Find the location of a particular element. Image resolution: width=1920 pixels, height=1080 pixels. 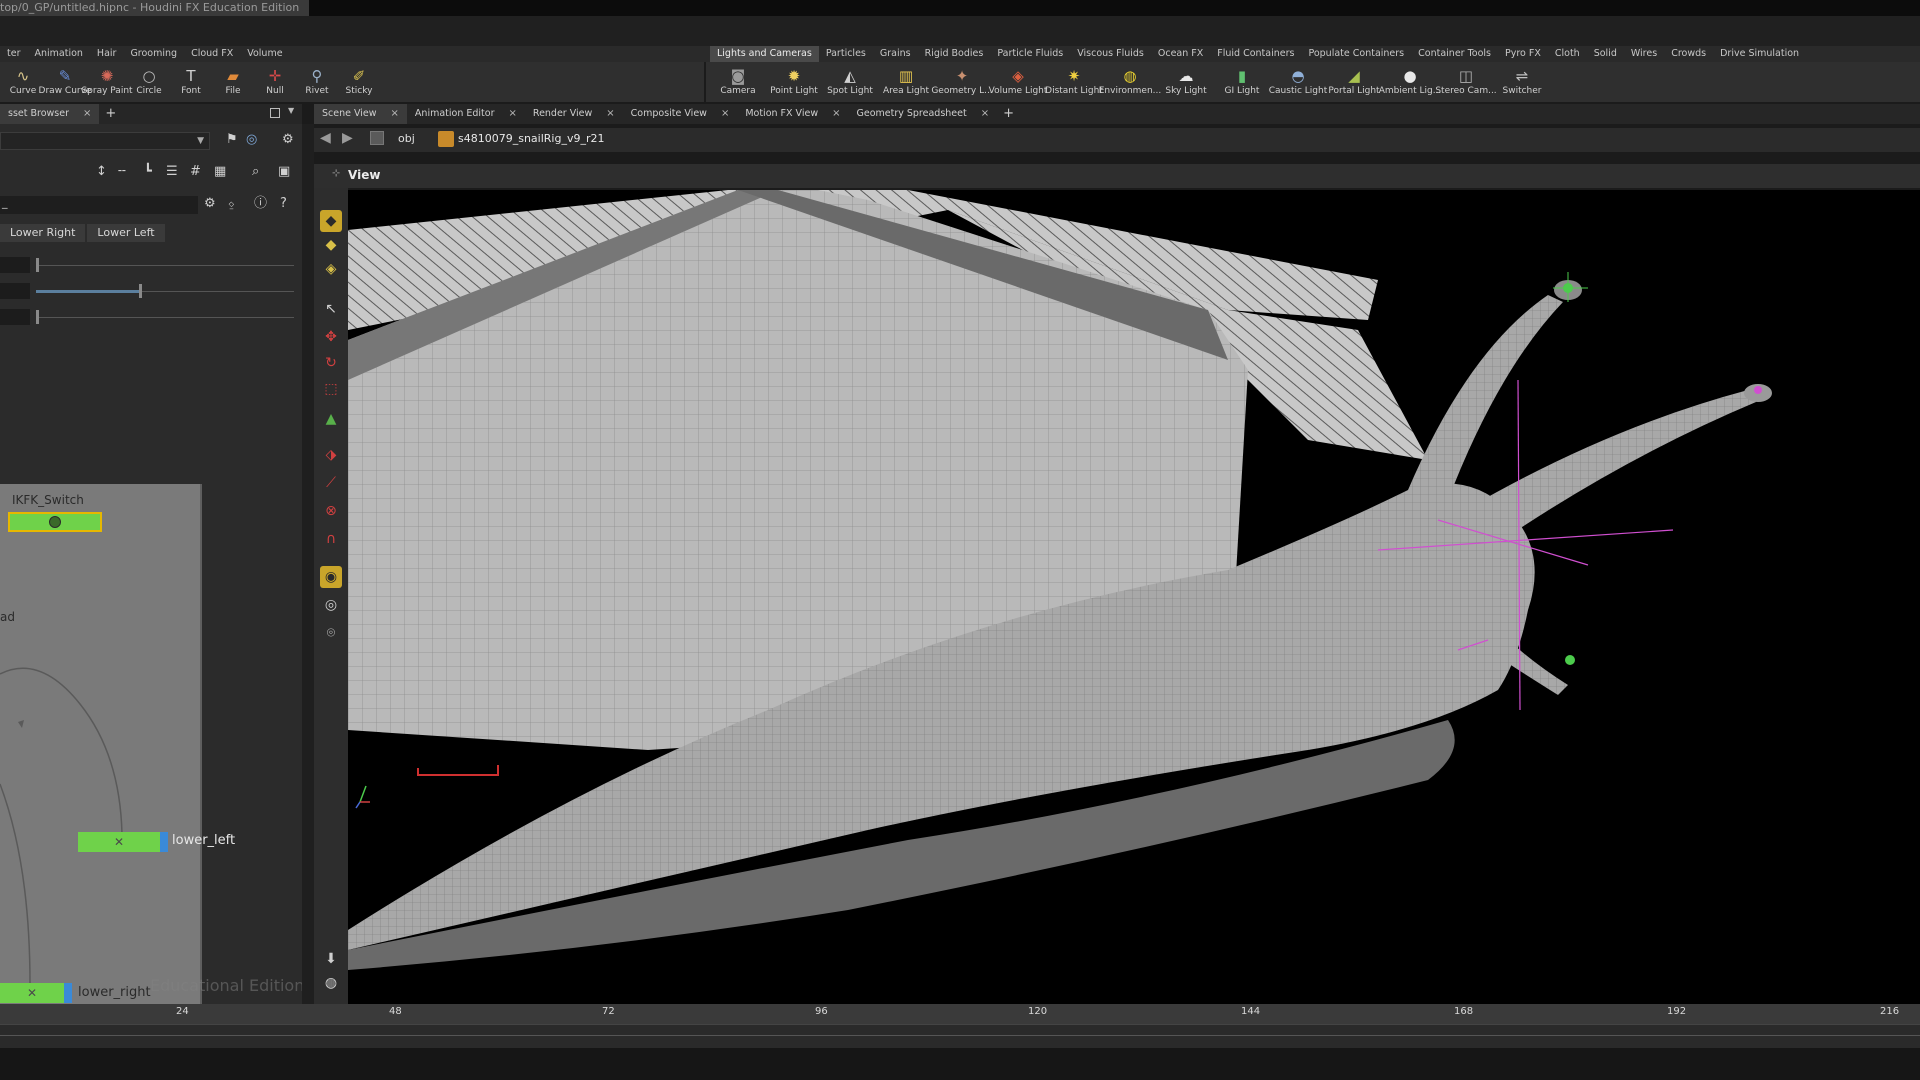

shelf-tab: Rigid Bodies is located at coordinates (954, 54).